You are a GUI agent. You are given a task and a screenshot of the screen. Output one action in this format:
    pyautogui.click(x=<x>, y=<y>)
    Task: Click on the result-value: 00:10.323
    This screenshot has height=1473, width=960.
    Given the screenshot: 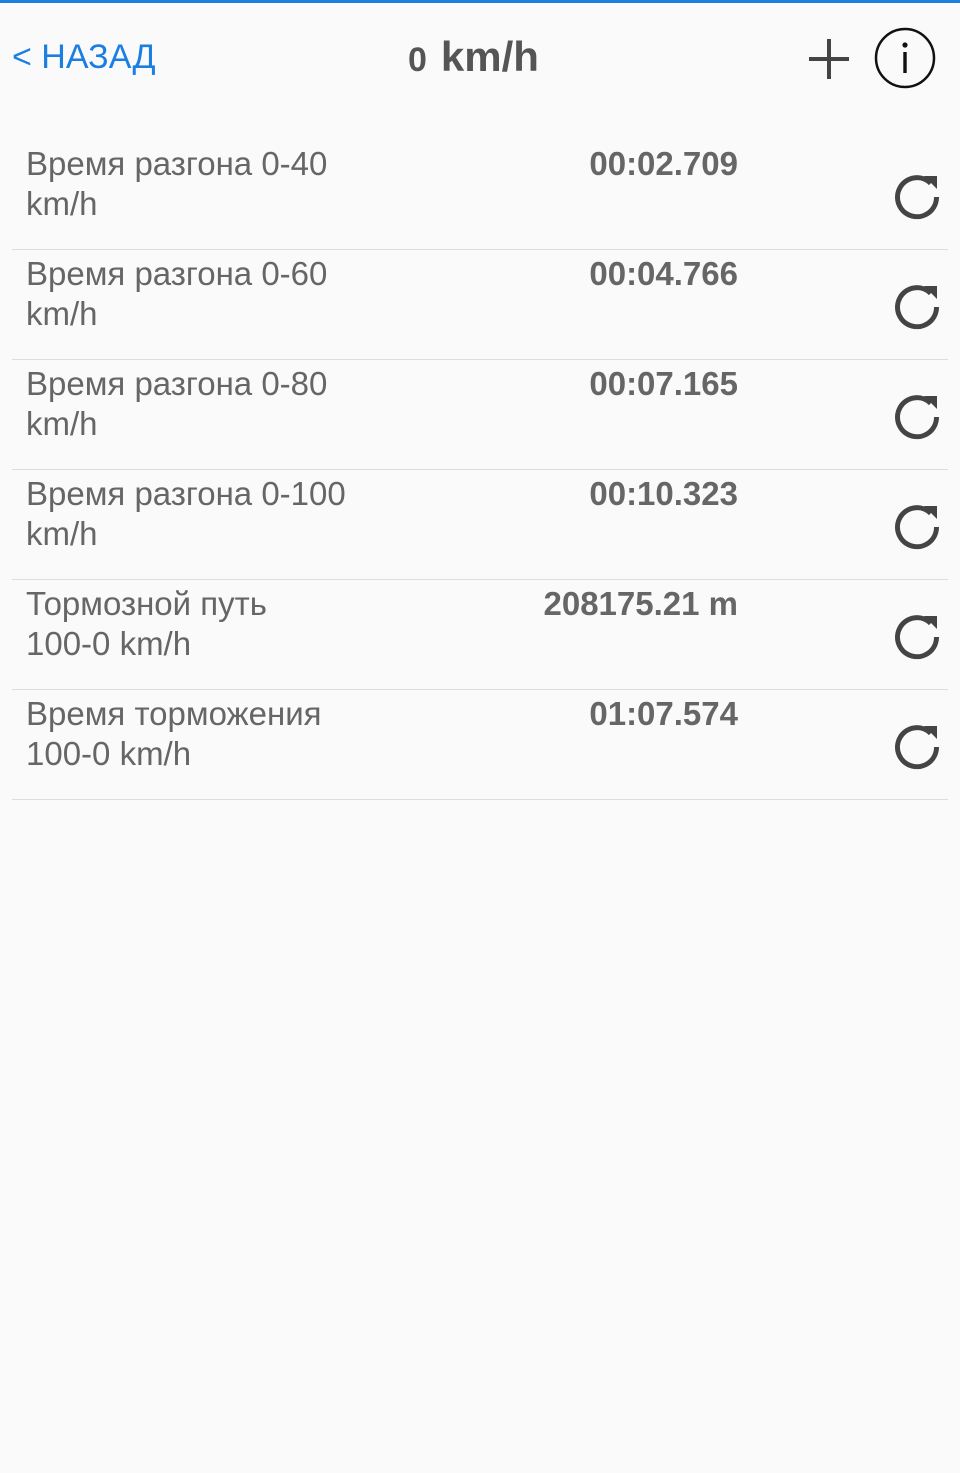 What is the action you would take?
    pyautogui.click(x=663, y=493)
    